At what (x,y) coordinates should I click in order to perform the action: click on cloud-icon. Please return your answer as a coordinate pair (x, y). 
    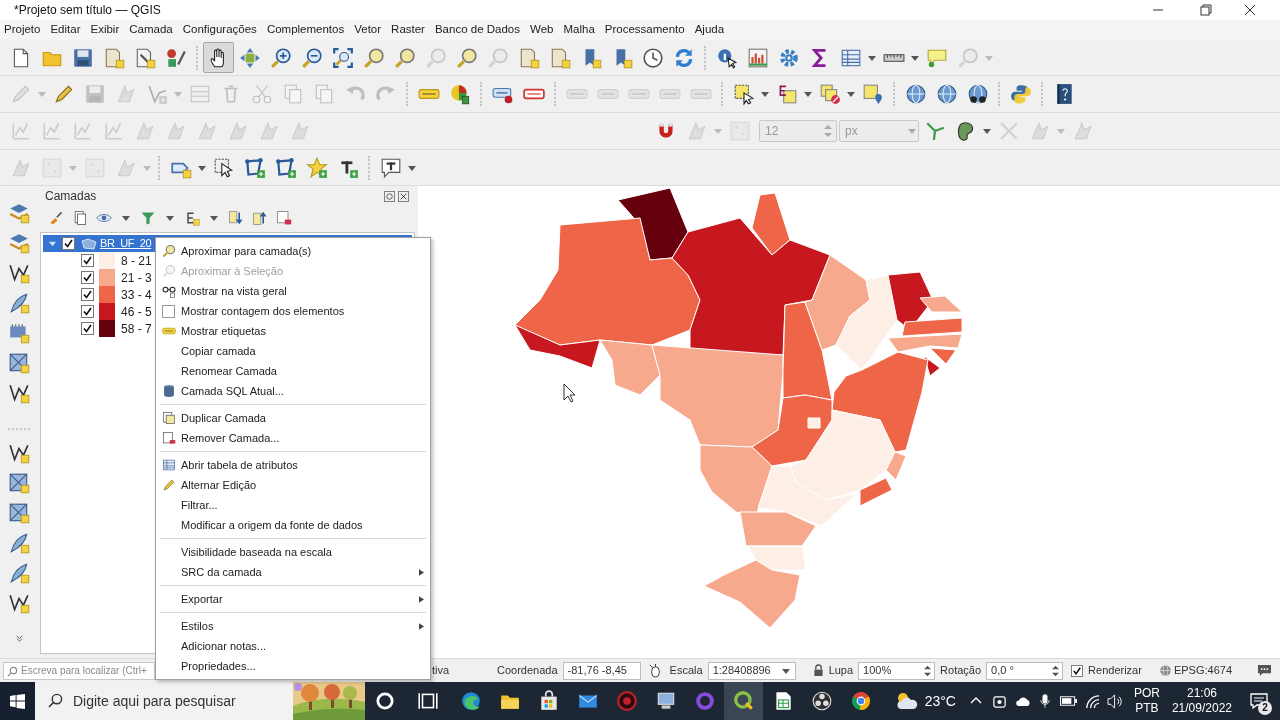
    Looking at the image, I should click on (1023, 701).